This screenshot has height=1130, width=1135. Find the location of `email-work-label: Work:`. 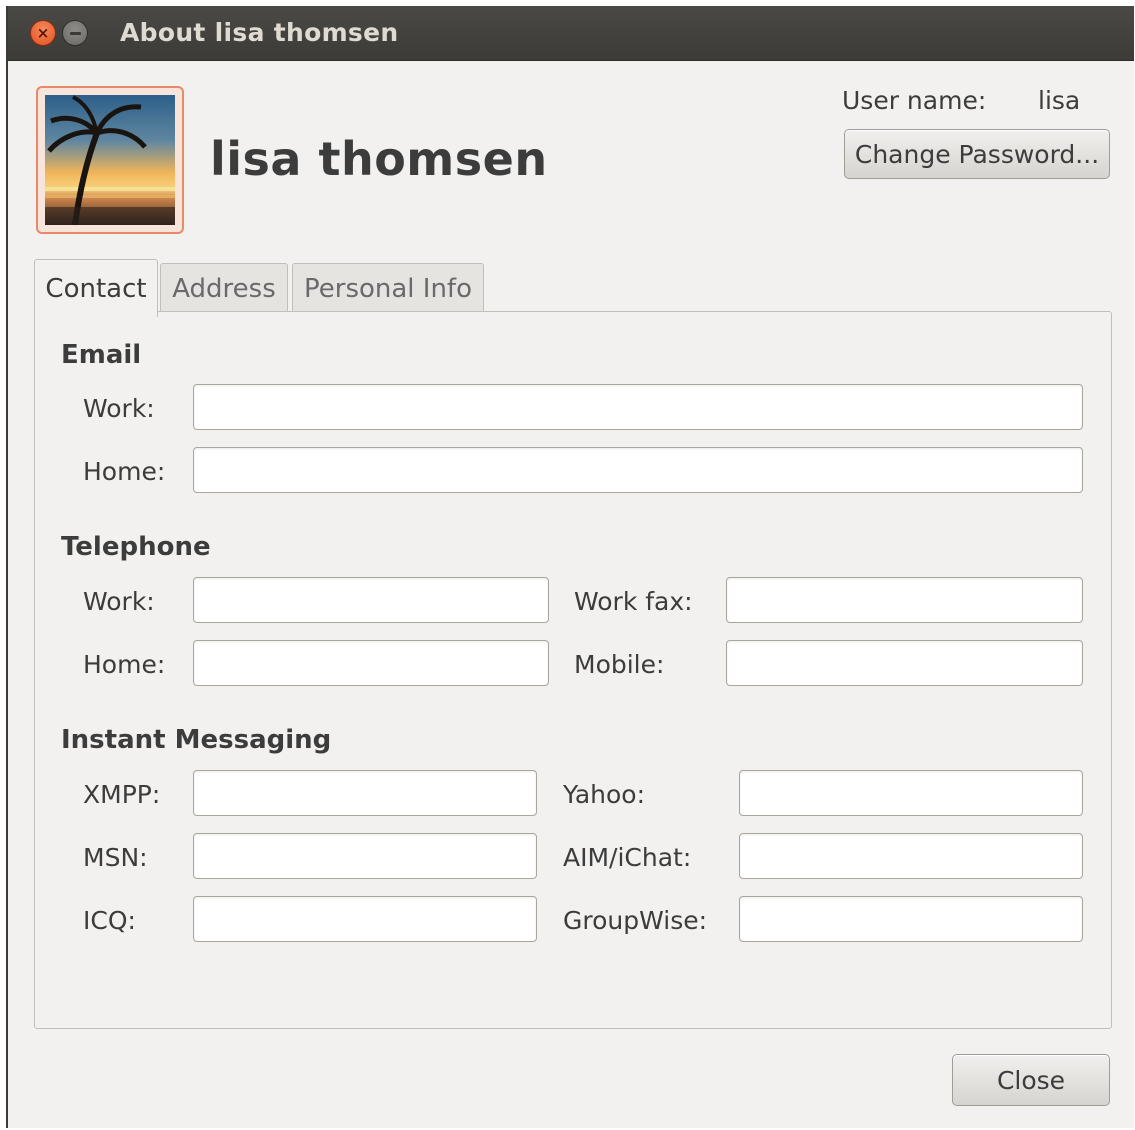

email-work-label: Work: is located at coordinates (119, 408).